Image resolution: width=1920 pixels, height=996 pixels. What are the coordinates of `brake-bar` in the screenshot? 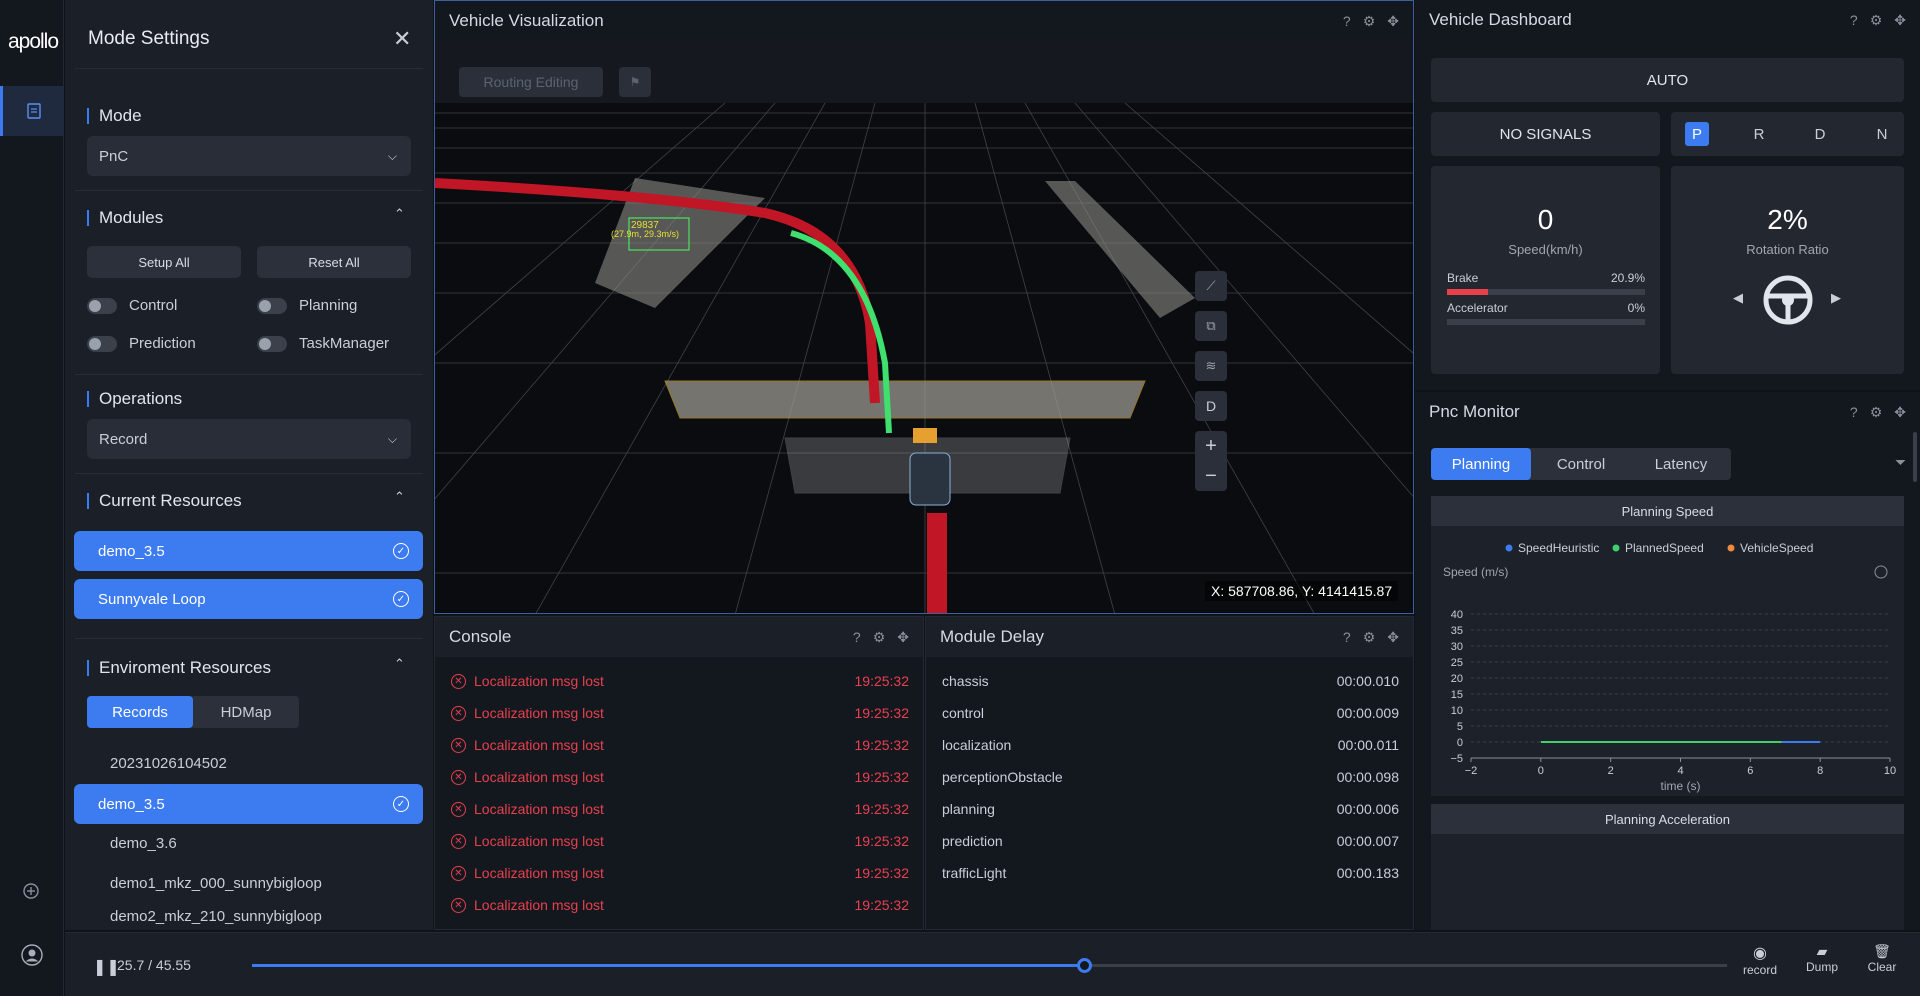 It's located at (1546, 292).